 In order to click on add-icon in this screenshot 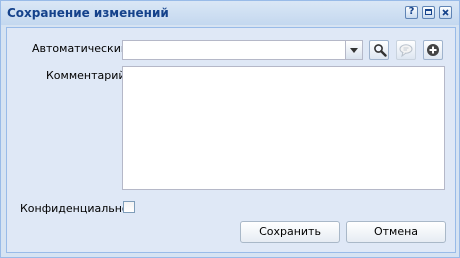, I will do `click(433, 50)`.